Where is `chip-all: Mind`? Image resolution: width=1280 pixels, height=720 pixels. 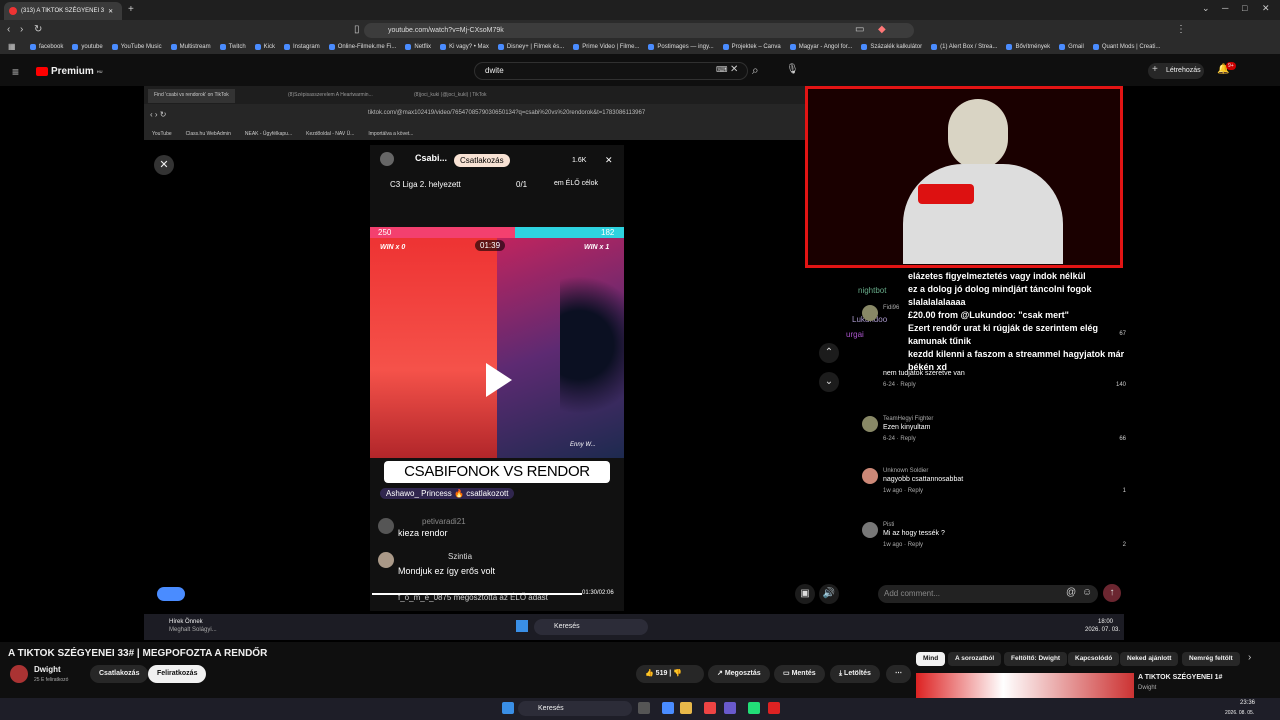 chip-all: Mind is located at coordinates (931, 659).